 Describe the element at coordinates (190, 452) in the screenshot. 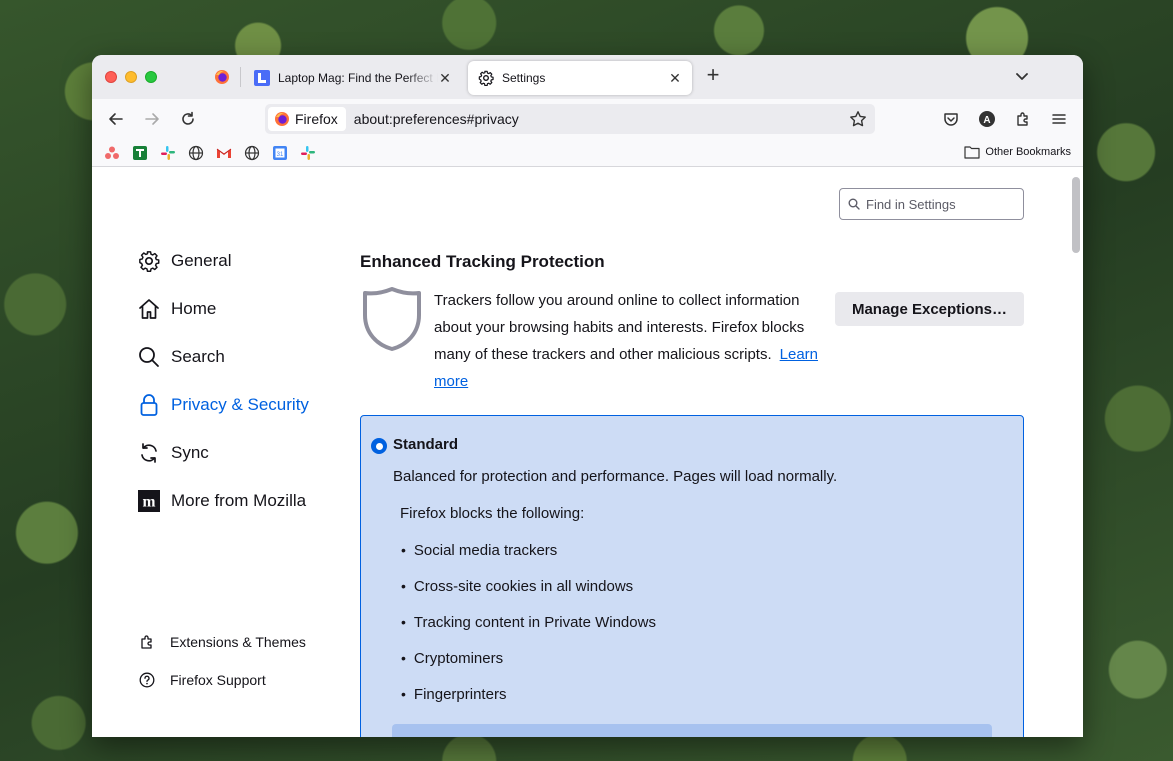

I see `category-label: Sync` at that location.